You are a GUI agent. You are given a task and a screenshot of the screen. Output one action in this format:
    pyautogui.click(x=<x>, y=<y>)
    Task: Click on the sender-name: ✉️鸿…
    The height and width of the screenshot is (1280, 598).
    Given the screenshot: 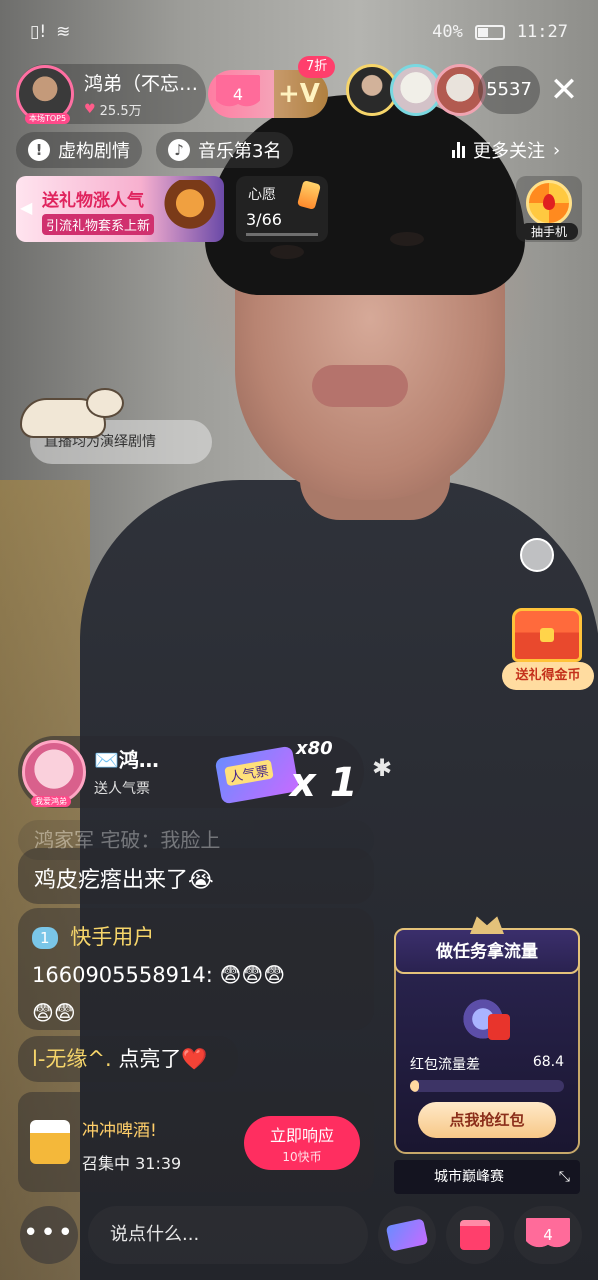 What is the action you would take?
    pyautogui.click(x=126, y=760)
    